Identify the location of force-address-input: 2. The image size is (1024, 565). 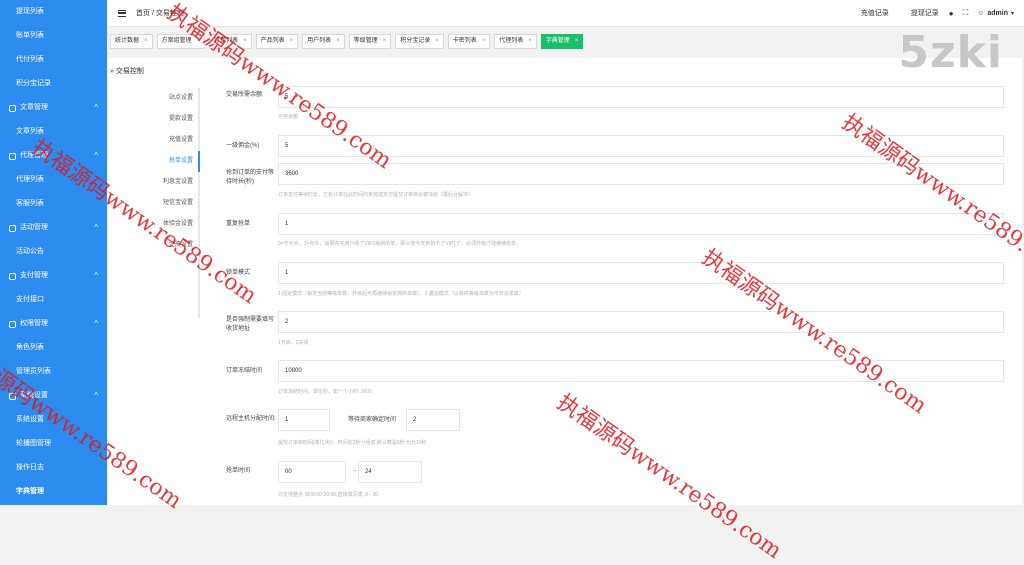
(641, 322).